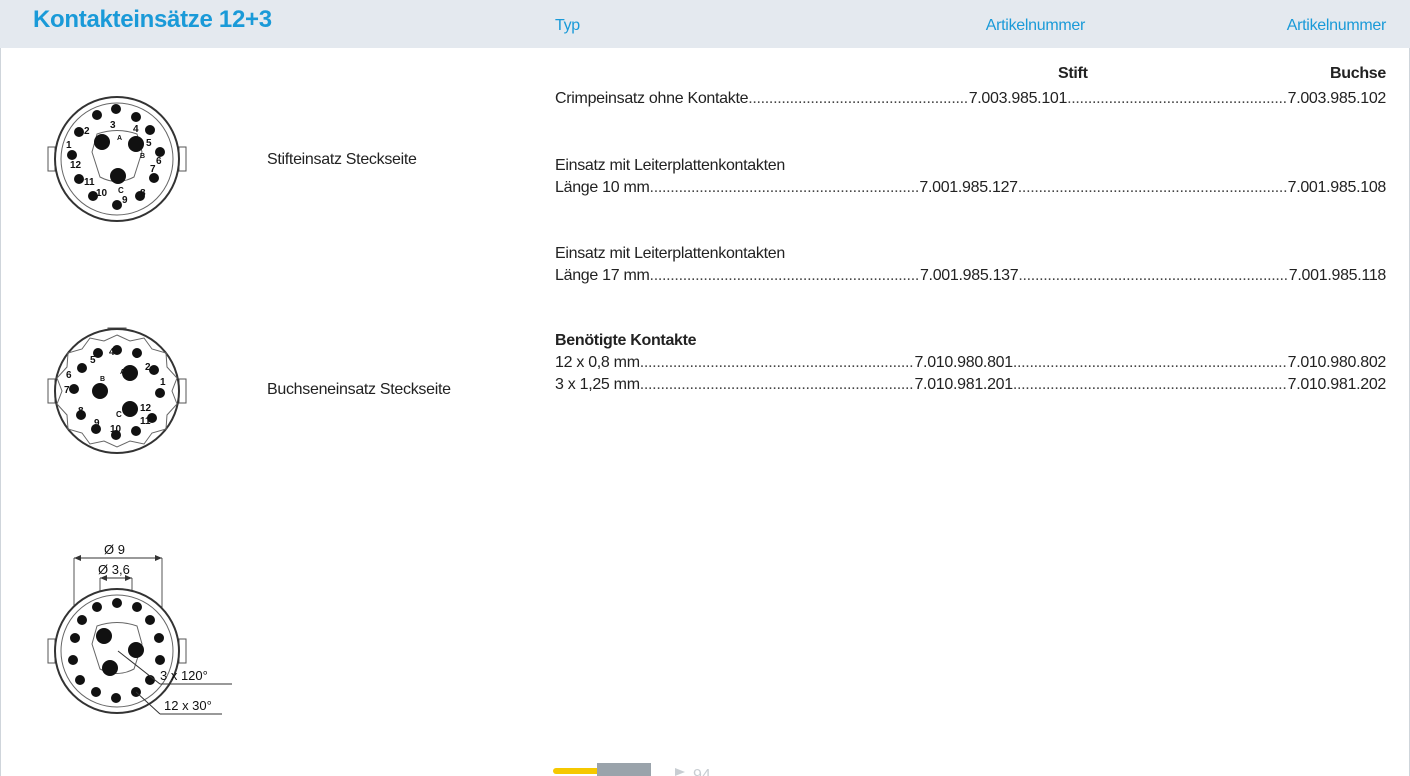 This screenshot has height=776, width=1410. What do you see at coordinates (184, 675) in the screenshot?
I see `dim-angle-large-label: 3 x 120°` at bounding box center [184, 675].